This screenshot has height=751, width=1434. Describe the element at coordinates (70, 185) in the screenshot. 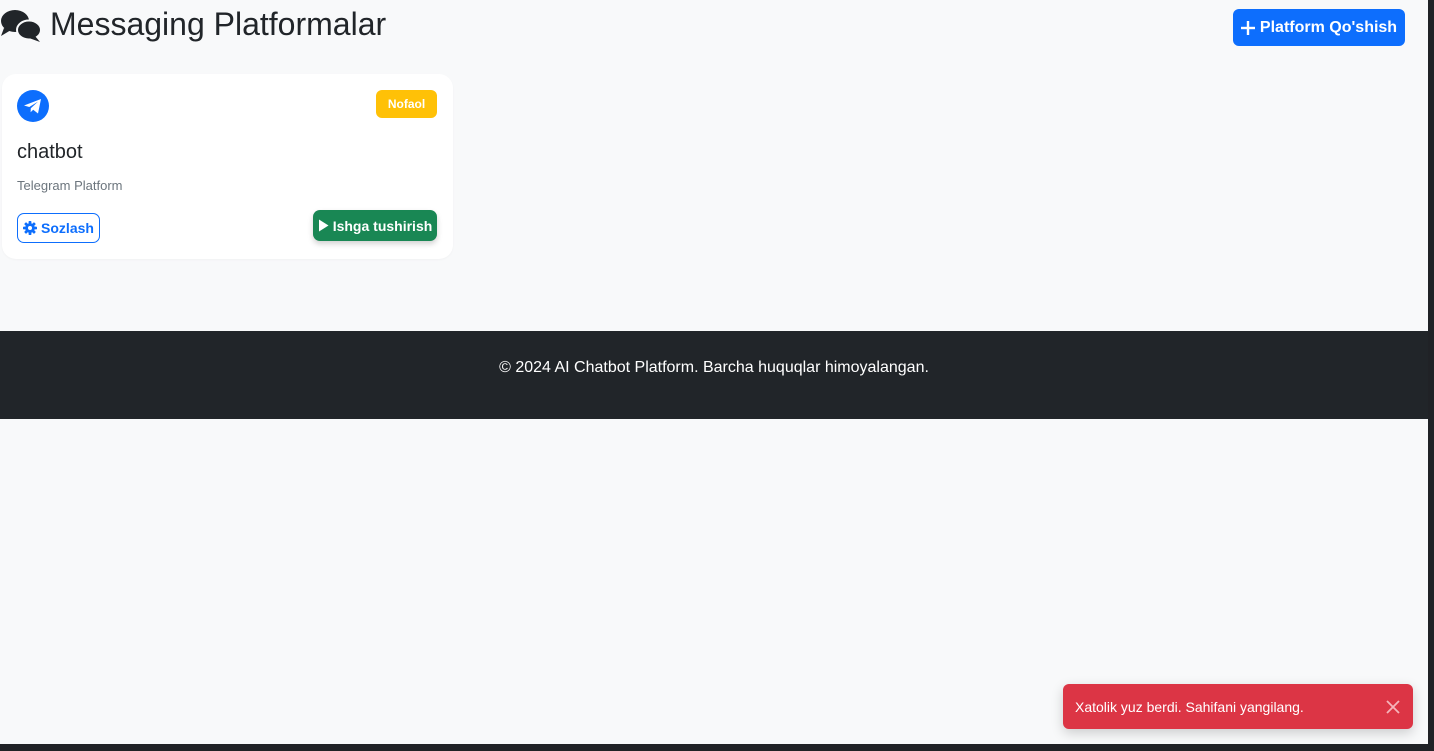

I see `platform-type: Telegram Platform` at that location.